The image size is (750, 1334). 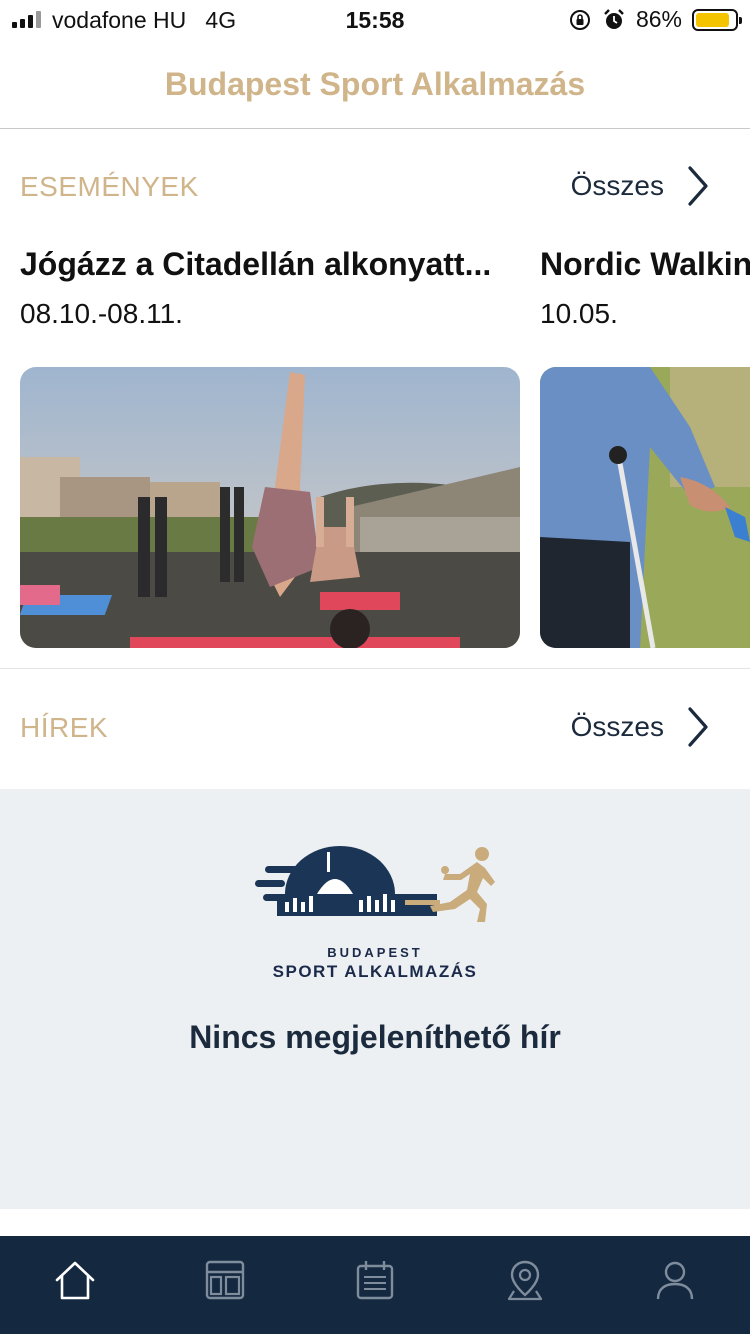 What do you see at coordinates (375, 1037) in the screenshot?
I see `empty-news-message: Nincs megjeleníthető hír` at bounding box center [375, 1037].